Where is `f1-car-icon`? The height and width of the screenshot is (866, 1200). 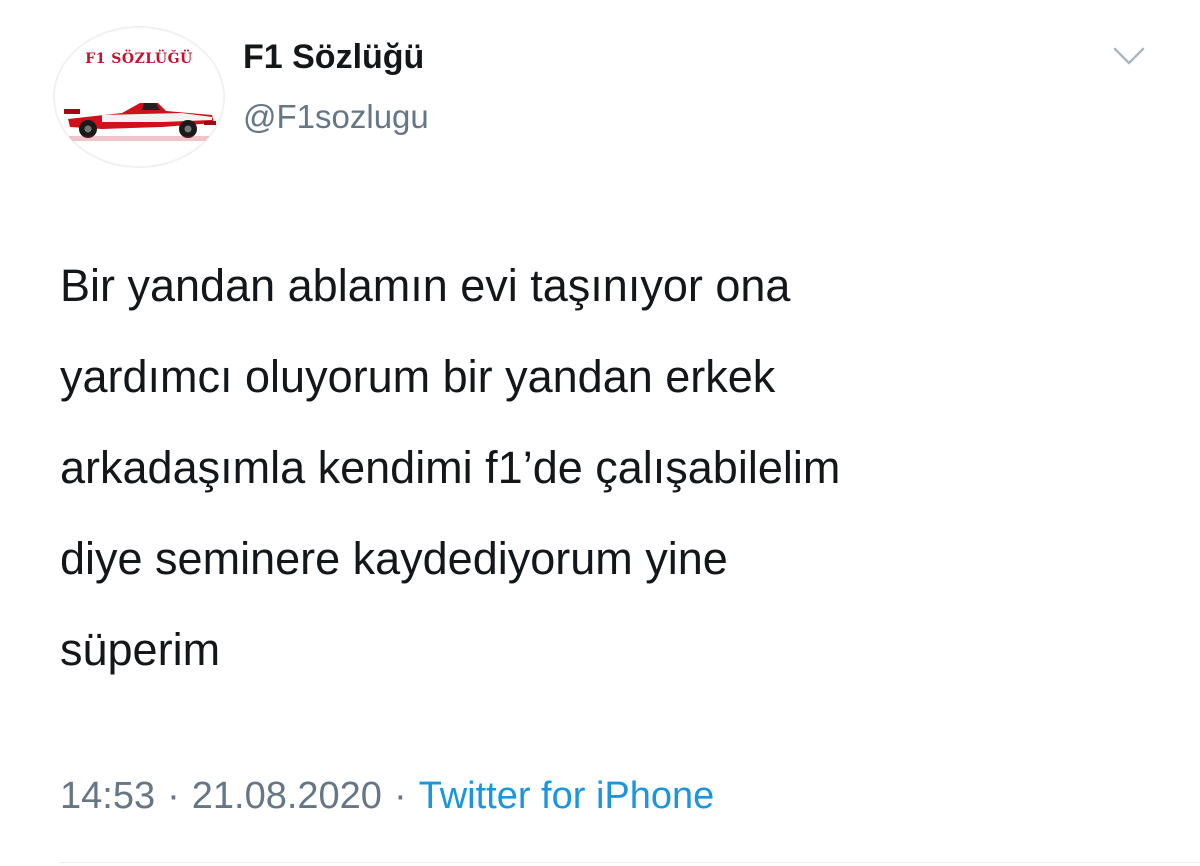
f1-car-icon is located at coordinates (140, 122).